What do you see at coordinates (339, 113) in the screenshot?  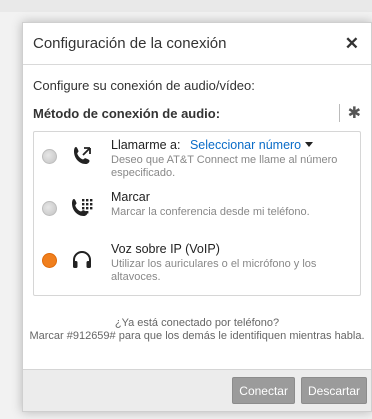 I see `divider` at bounding box center [339, 113].